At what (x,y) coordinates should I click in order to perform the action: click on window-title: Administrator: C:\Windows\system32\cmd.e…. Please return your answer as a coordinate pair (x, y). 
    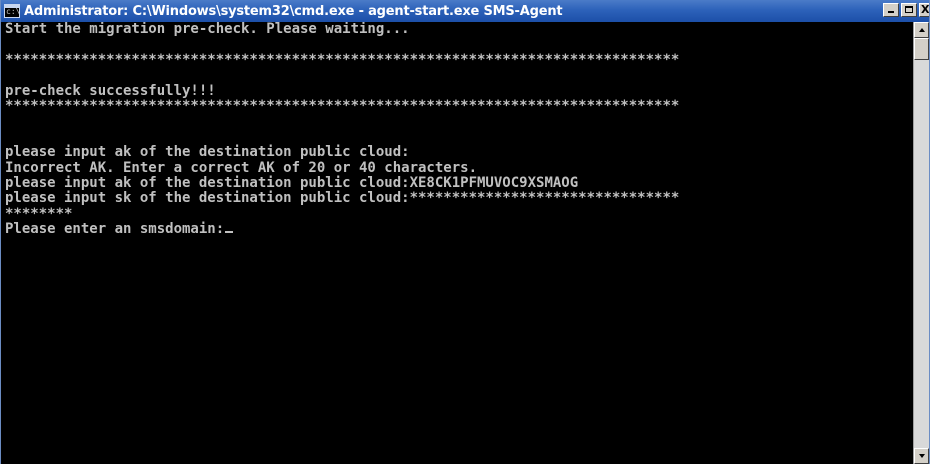
    Looking at the image, I should click on (293, 11).